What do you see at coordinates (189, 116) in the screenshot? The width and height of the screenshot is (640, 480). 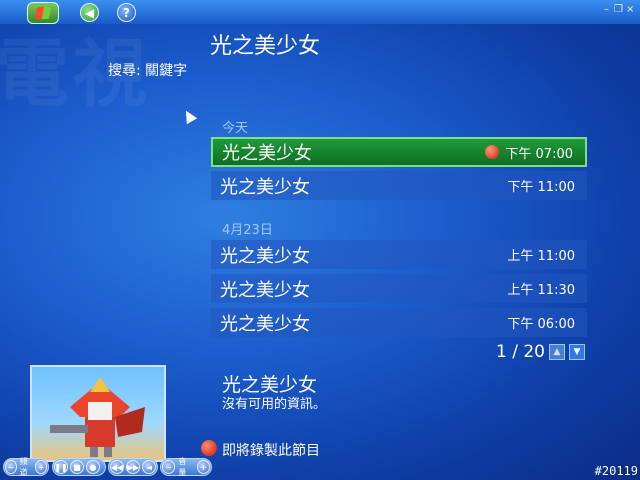 I see `mouse-cursor-icon` at bounding box center [189, 116].